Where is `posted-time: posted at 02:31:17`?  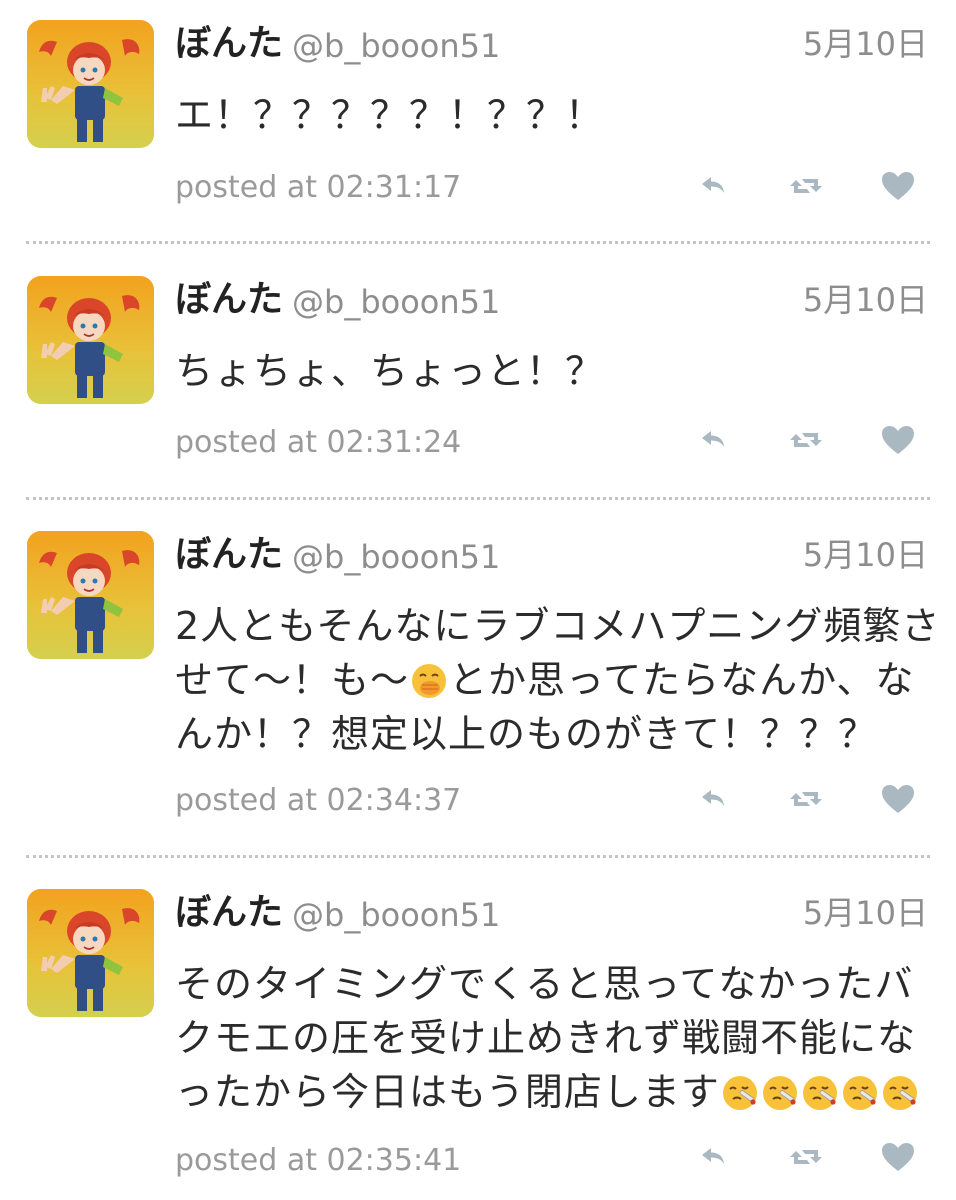
posted-time: posted at 02:31:17 is located at coordinates (318, 187).